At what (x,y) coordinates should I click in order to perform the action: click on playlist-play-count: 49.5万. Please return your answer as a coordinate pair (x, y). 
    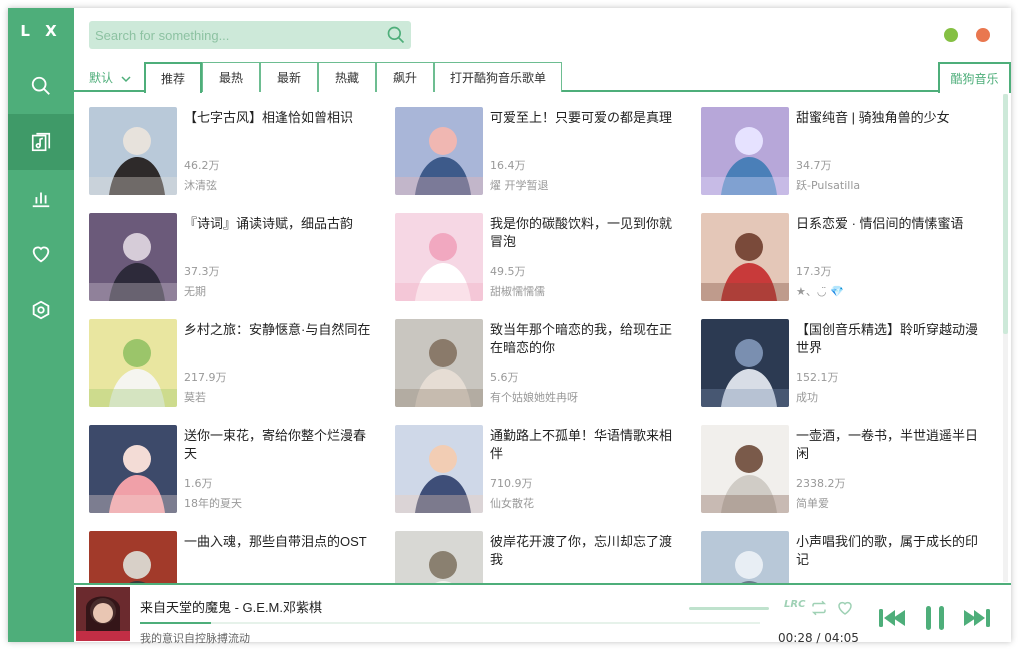
    Looking at the image, I should click on (508, 271).